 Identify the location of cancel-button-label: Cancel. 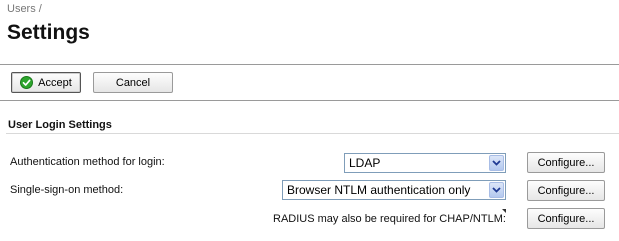
(133, 82).